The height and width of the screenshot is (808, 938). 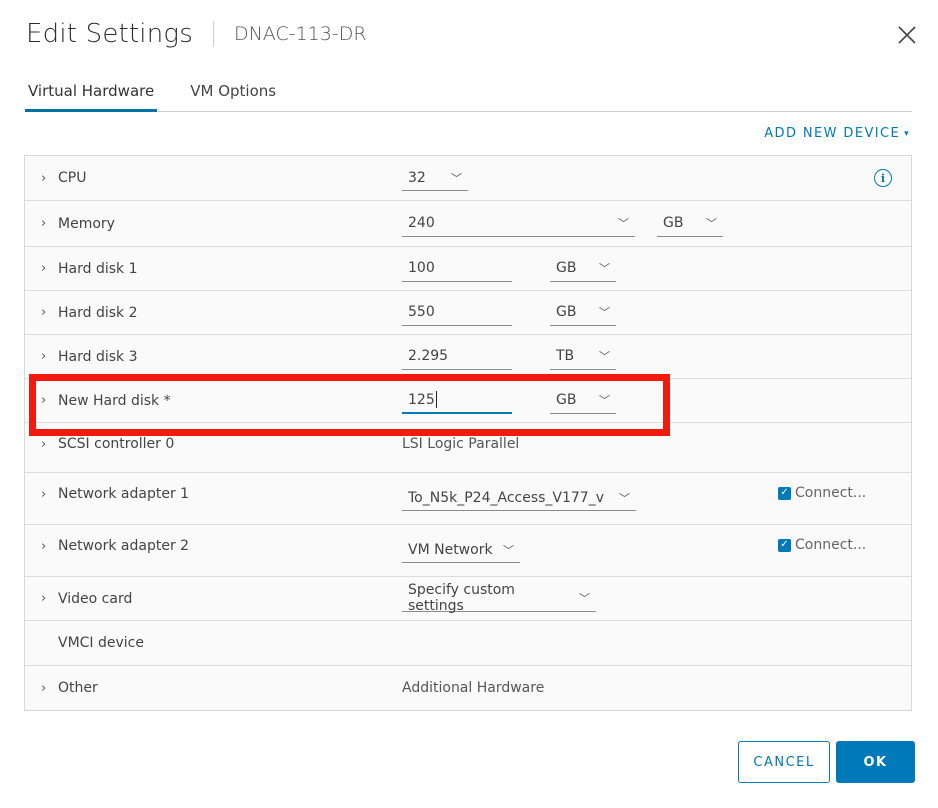 What do you see at coordinates (457, 357) in the screenshot?
I see `hard-disk-3-size-input: 2.295` at bounding box center [457, 357].